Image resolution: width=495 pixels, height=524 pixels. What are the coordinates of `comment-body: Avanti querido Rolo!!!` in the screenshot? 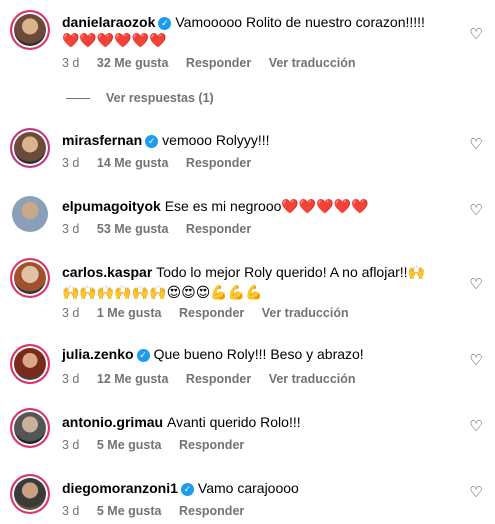 It's located at (234, 422).